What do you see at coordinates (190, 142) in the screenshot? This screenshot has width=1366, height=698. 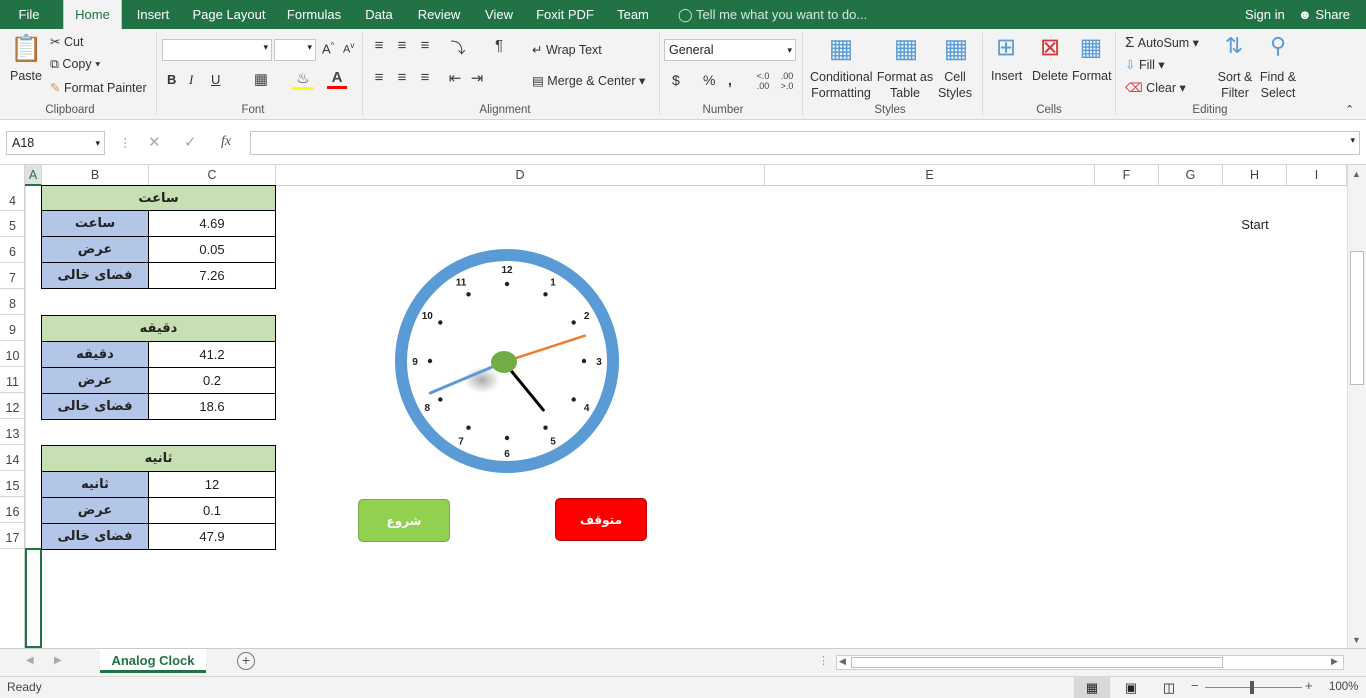 I see `enter-icon: ✓` at bounding box center [190, 142].